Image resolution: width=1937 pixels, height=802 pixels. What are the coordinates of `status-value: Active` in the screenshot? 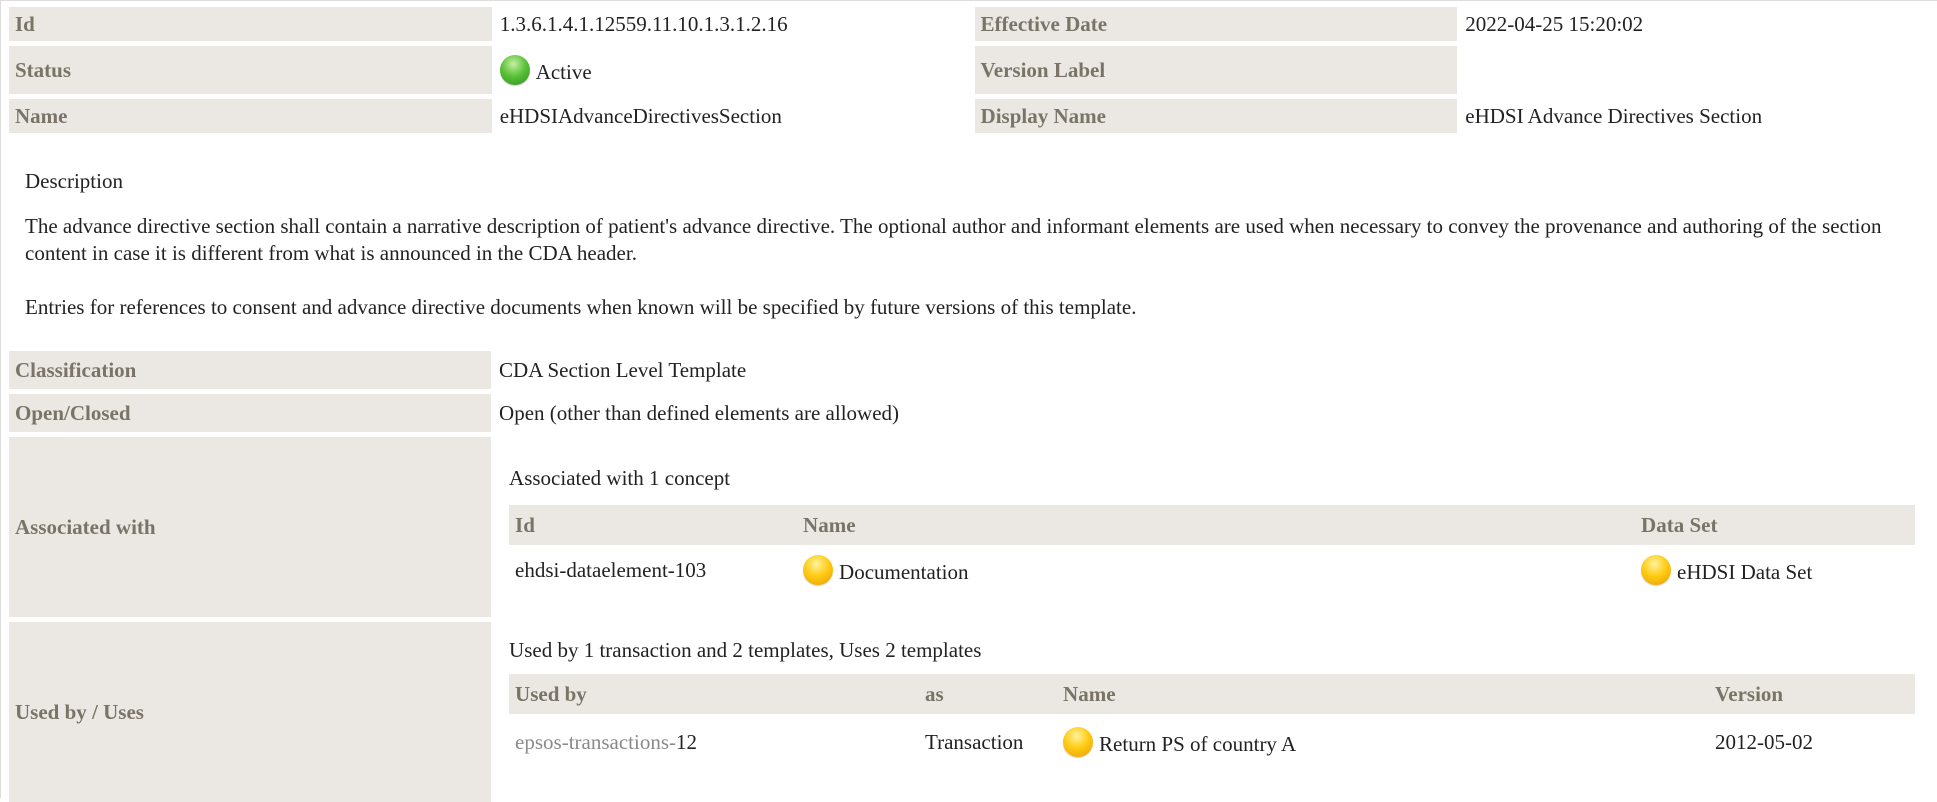 It's located at (563, 72).